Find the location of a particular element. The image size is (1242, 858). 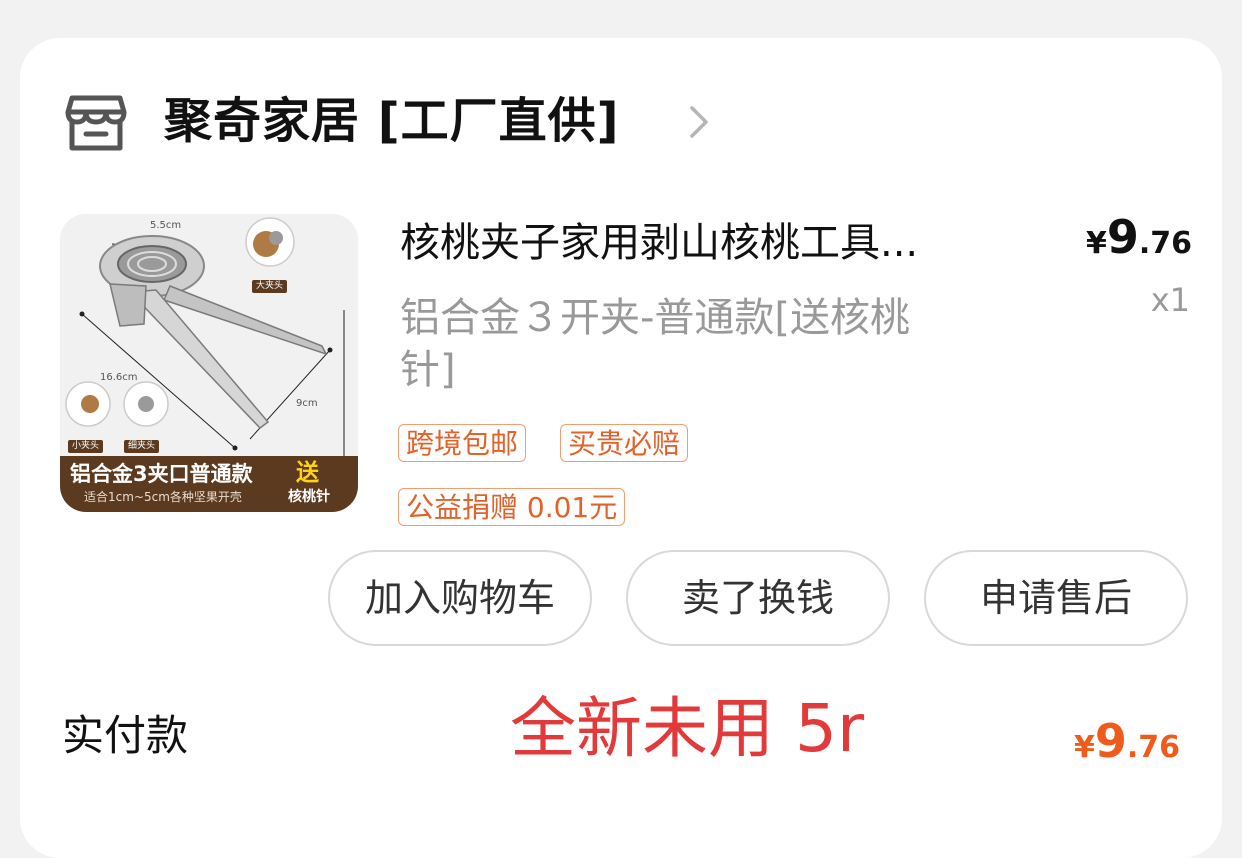

handwritten-annotation: 全新未用 5r is located at coordinates (687, 728).